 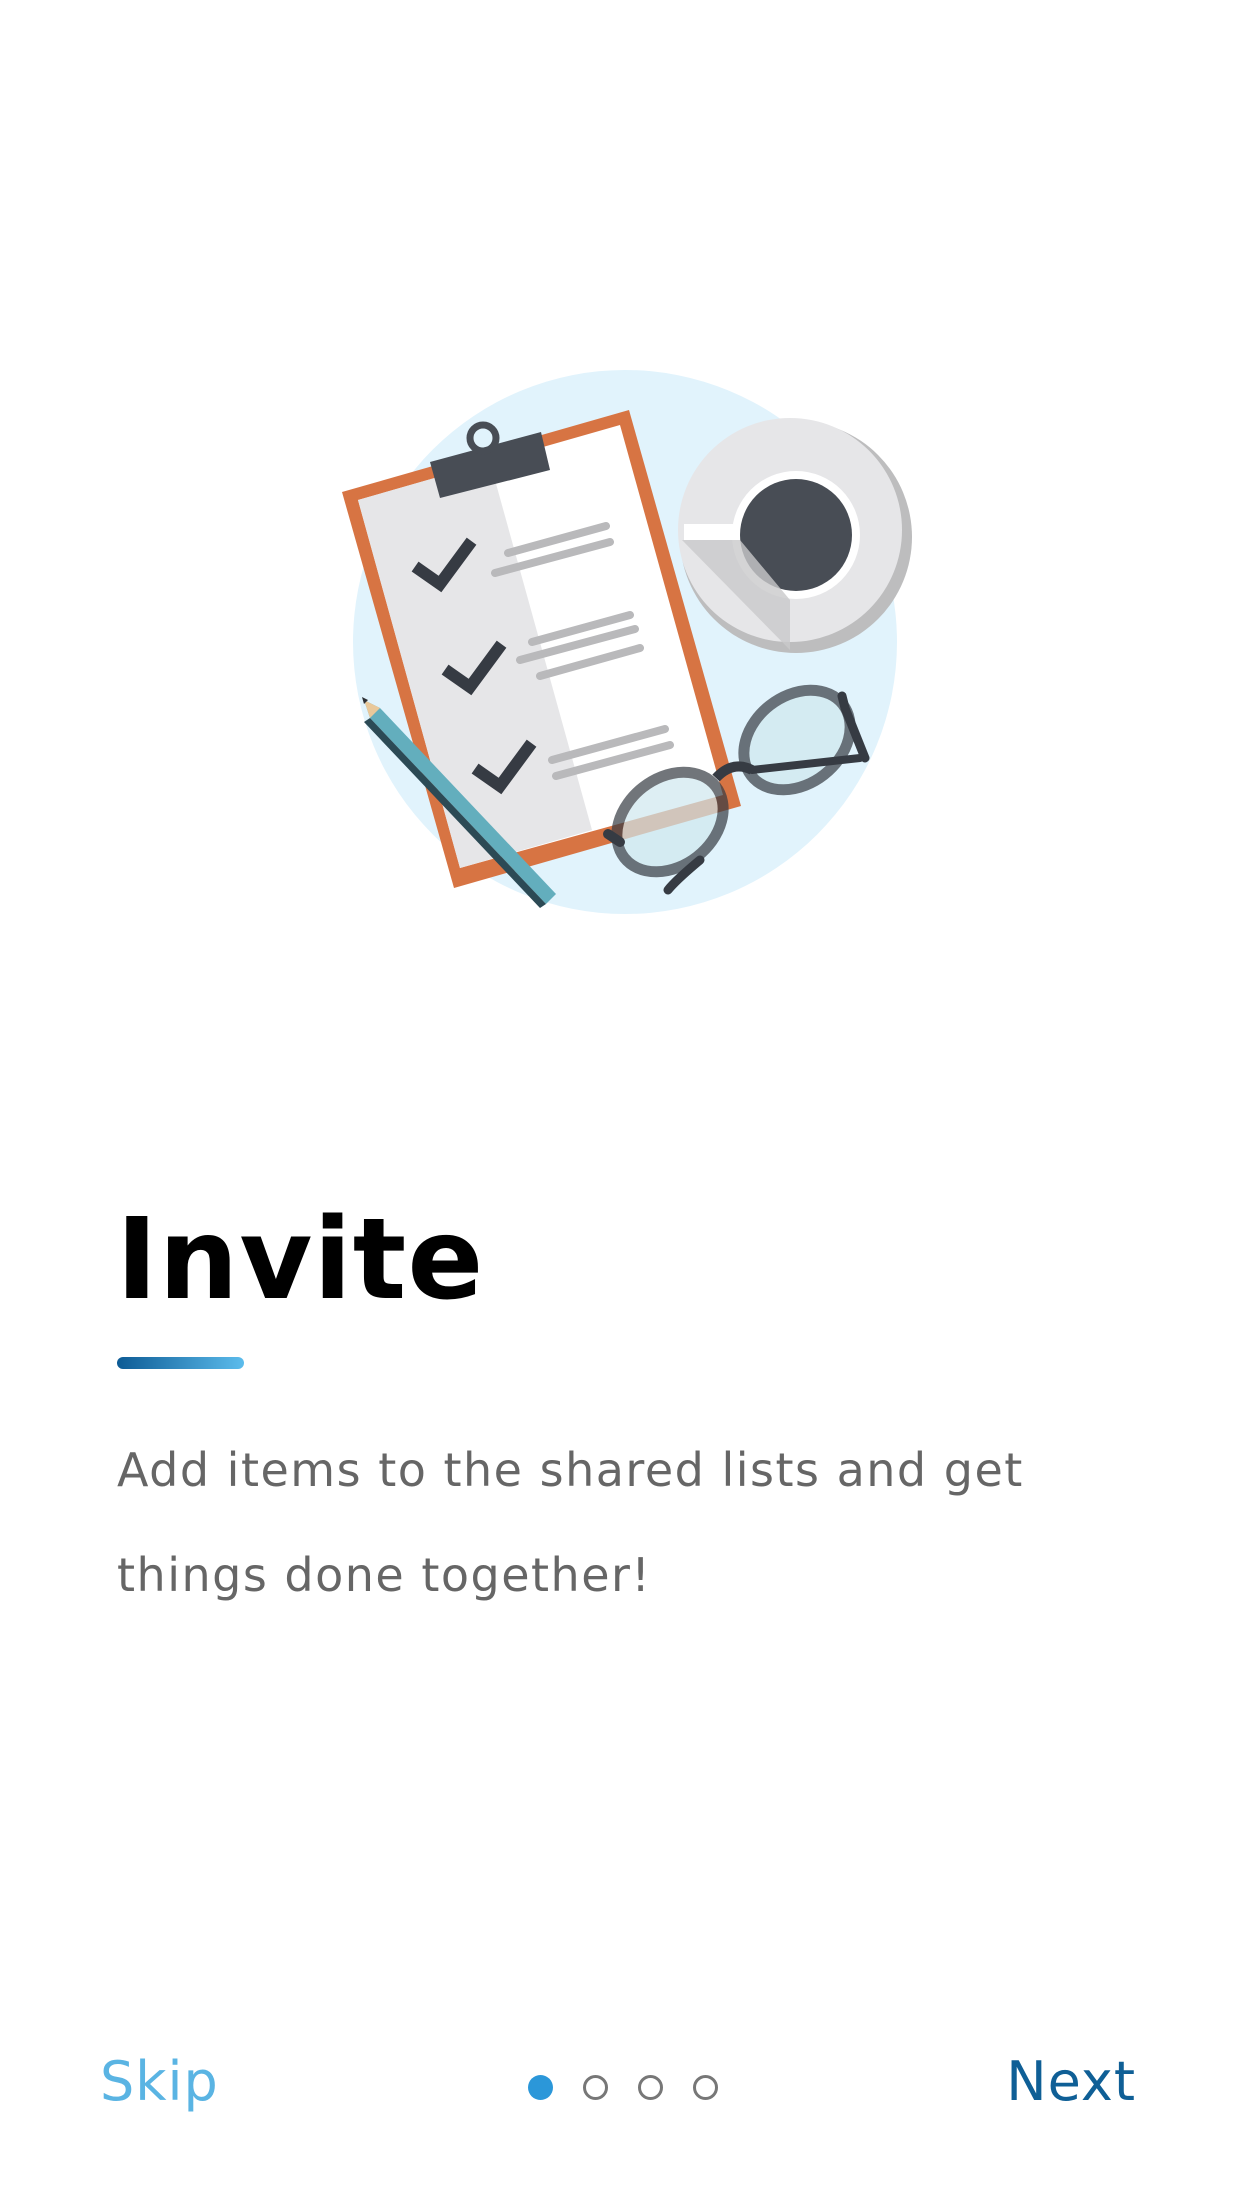 I want to click on description-line-2: things done together!, so click(x=384, y=1575).